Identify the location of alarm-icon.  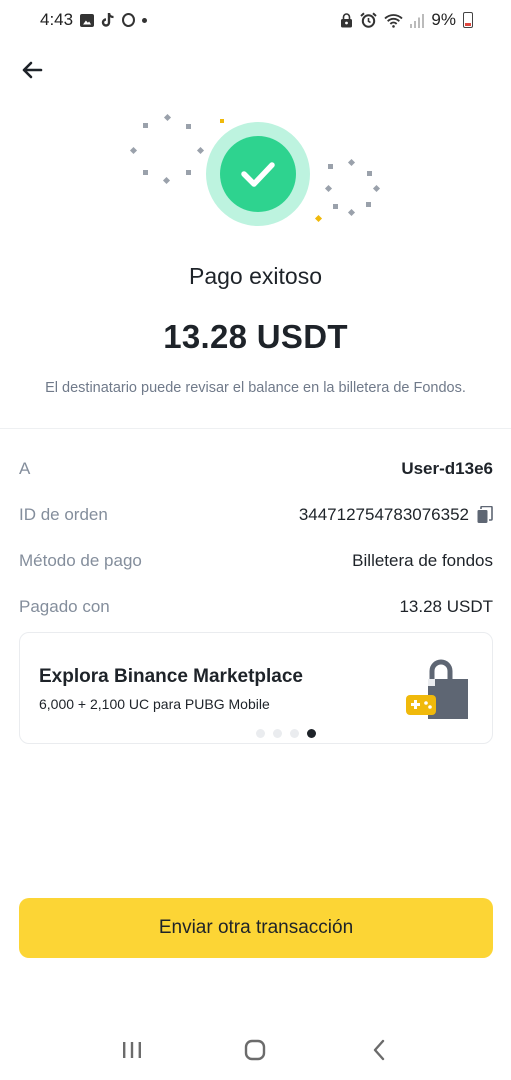
(369, 20).